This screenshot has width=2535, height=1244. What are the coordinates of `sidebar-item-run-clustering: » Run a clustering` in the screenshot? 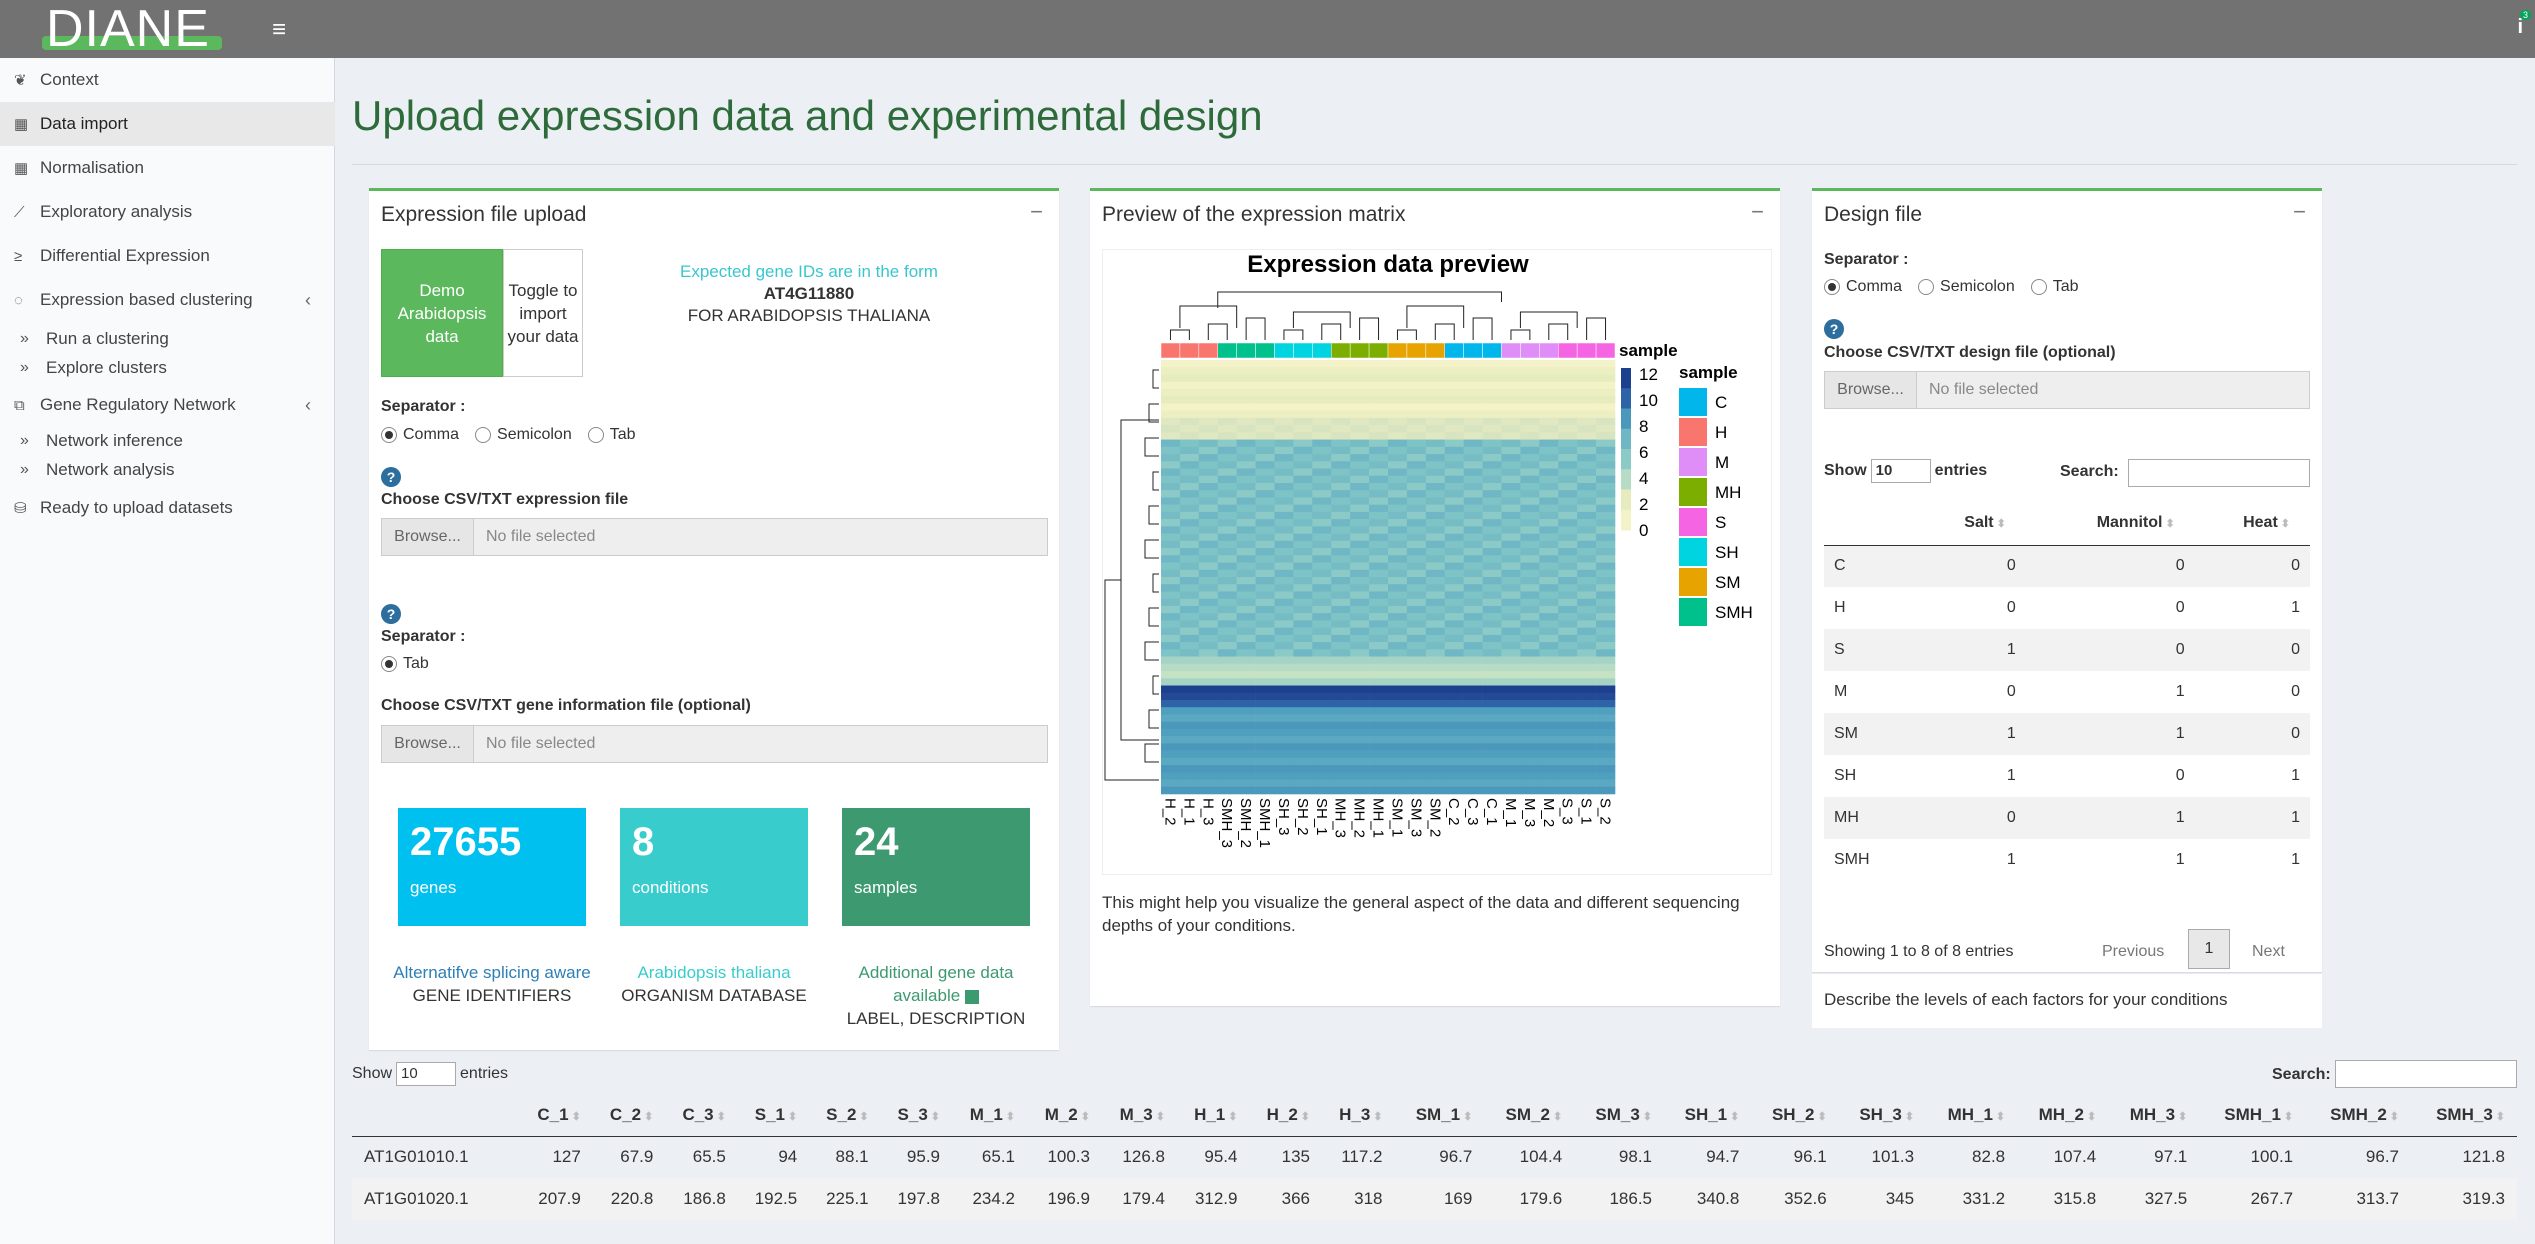 It's located at (167, 339).